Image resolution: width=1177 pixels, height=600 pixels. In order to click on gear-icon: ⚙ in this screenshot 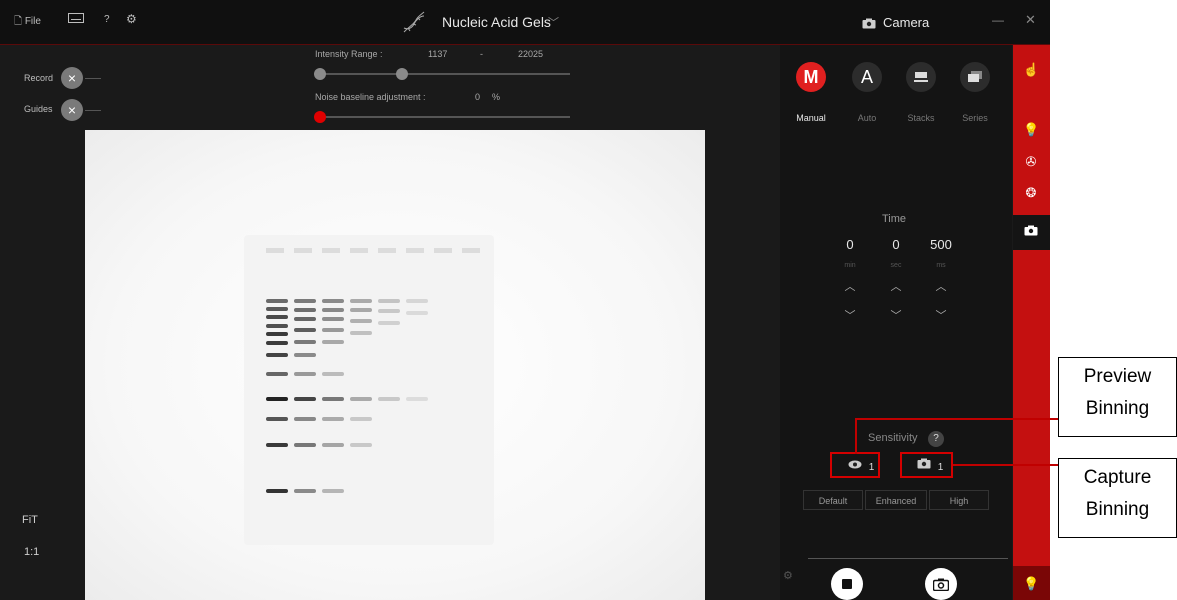, I will do `click(131, 19)`.